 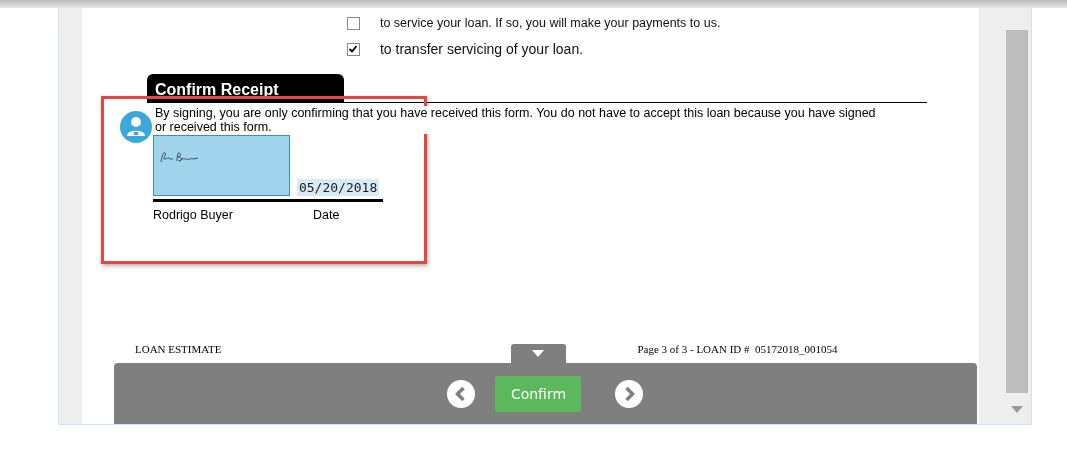 What do you see at coordinates (338, 187) in the screenshot?
I see `date-field: 05/20/2018` at bounding box center [338, 187].